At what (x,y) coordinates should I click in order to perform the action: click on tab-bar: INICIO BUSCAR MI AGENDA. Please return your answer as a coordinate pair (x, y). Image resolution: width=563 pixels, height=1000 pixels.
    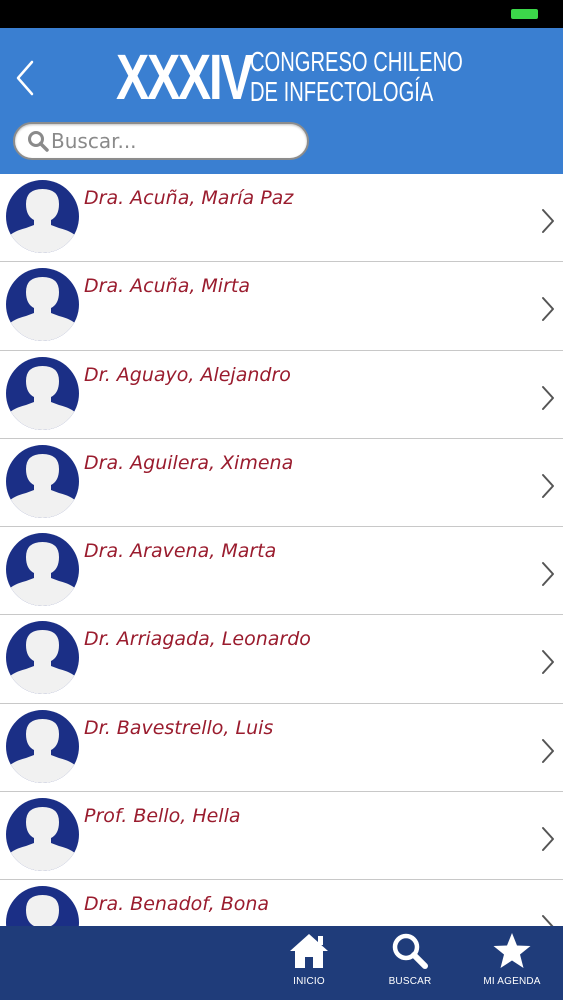
    Looking at the image, I should click on (281, 963).